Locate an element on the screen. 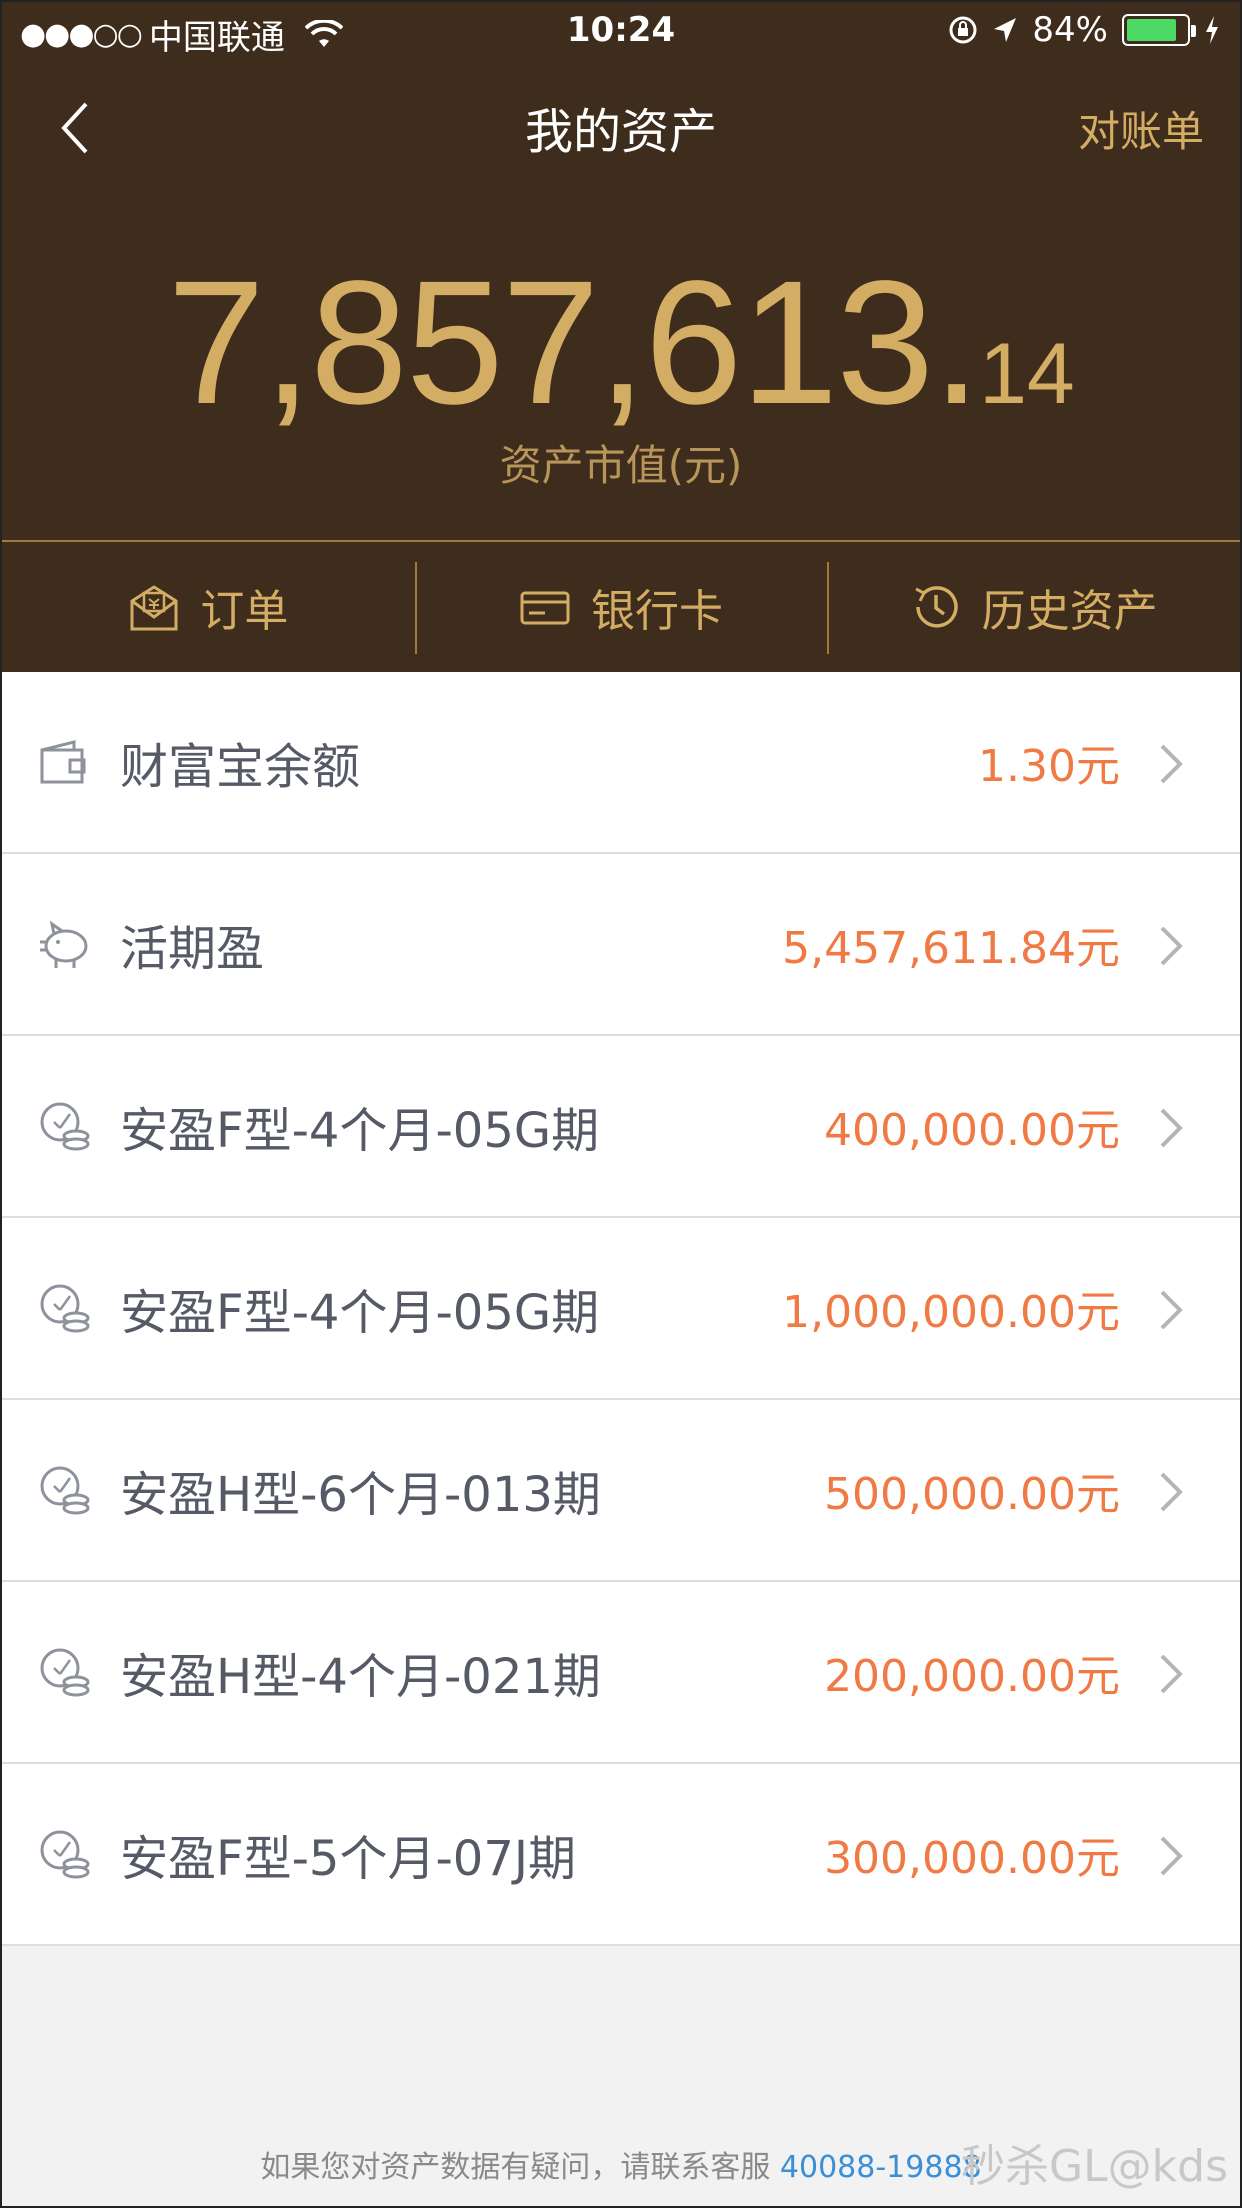 The height and width of the screenshot is (2208, 1242). quick-link-label: 银行卡 is located at coordinates (657, 611).